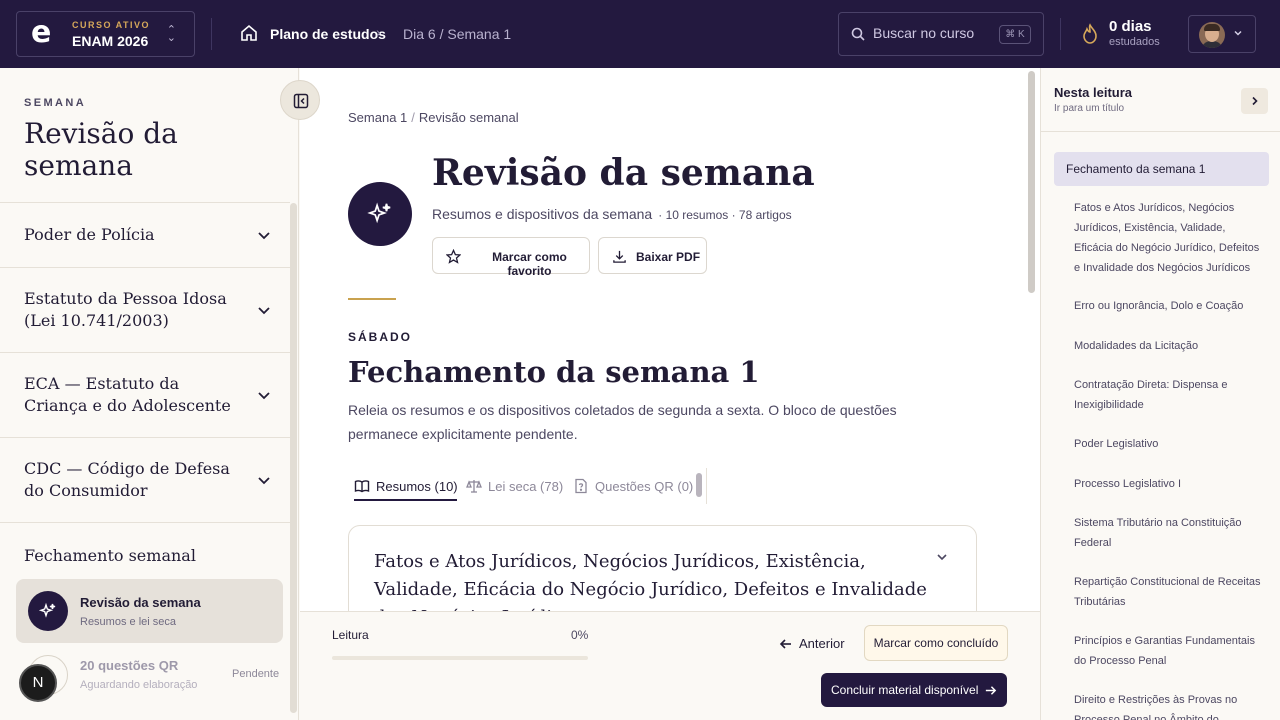 The image size is (1280, 720). Describe the element at coordinates (725, 215) in the screenshot. I see `page-counts: · 10 resumos · 78 artigos` at that location.